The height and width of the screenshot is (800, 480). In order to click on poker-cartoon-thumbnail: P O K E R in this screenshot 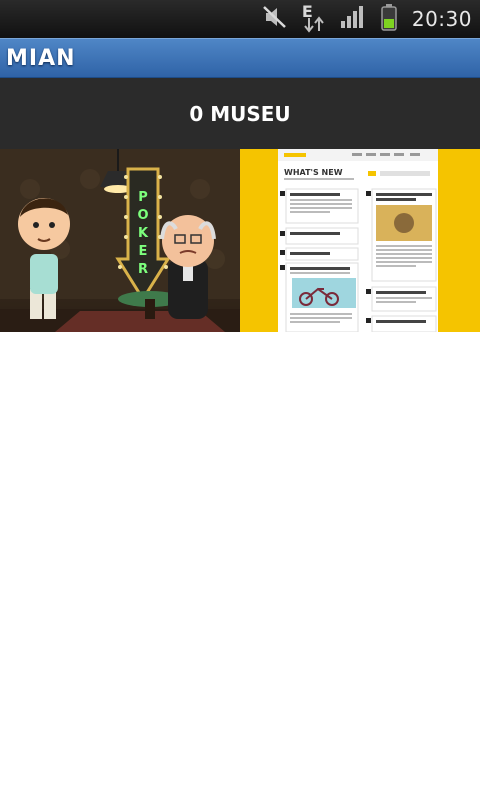, I will do `click(120, 240)`.